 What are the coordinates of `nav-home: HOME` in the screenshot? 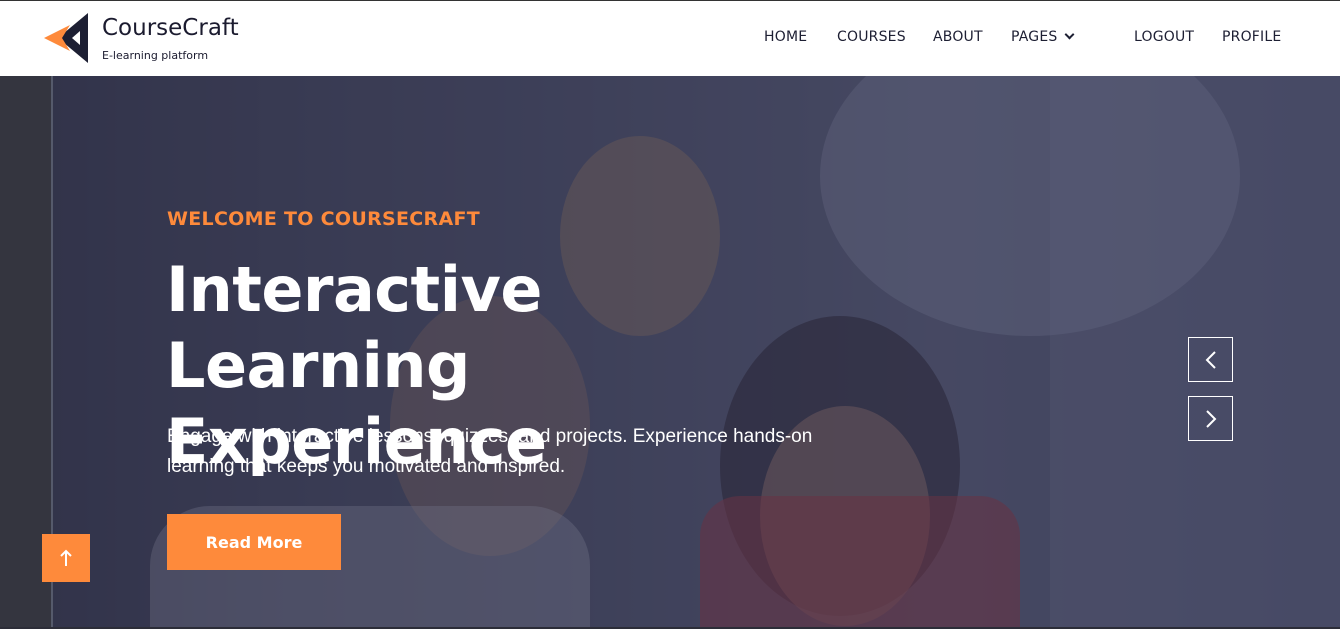 It's located at (785, 37).